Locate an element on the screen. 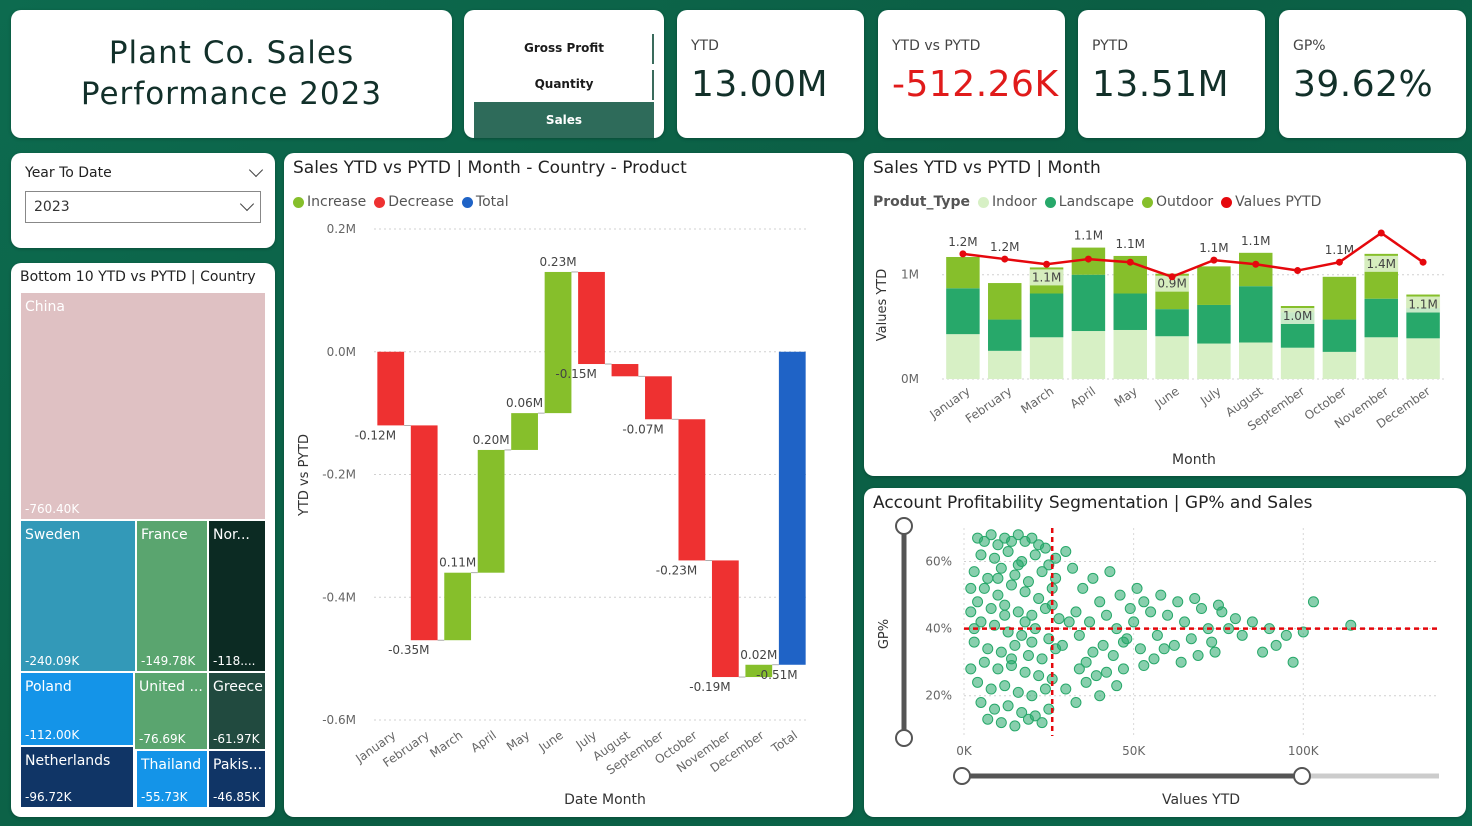  treemap-cell: Netherlands -96.72K is located at coordinates (77, 777).